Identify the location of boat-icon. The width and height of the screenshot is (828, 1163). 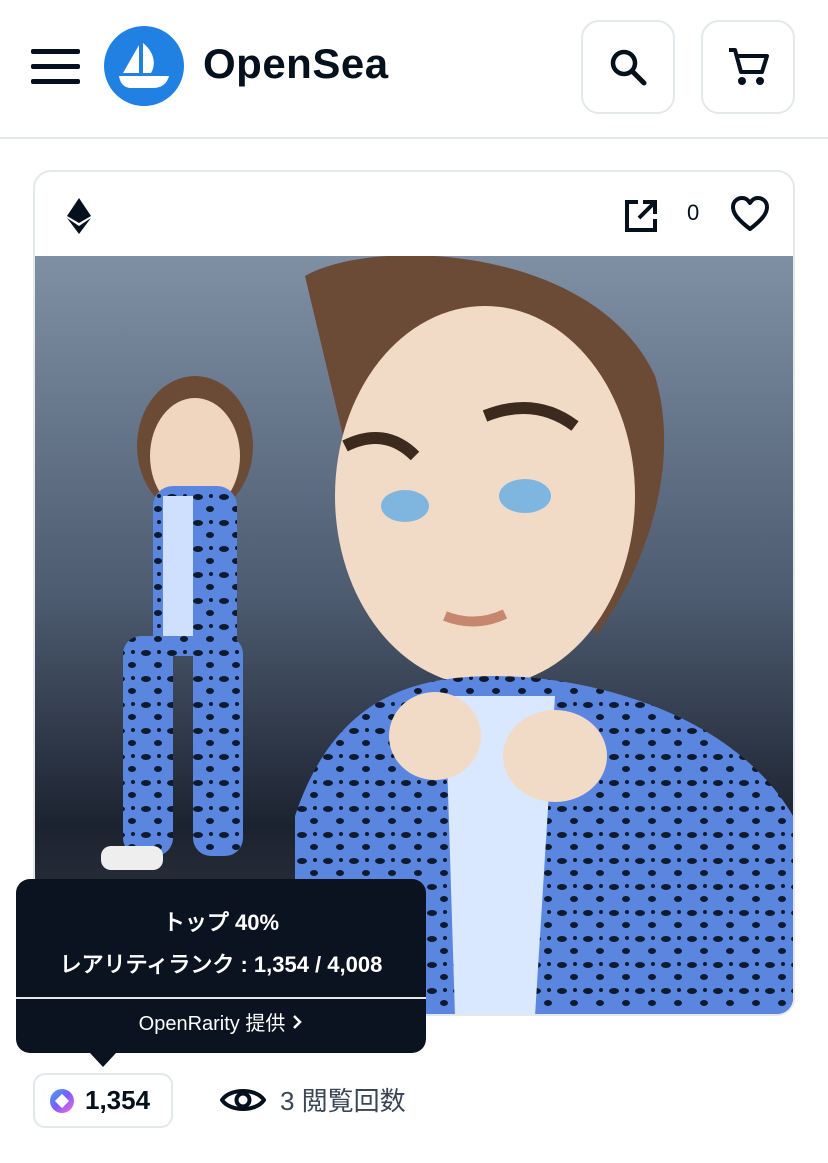
(144, 65).